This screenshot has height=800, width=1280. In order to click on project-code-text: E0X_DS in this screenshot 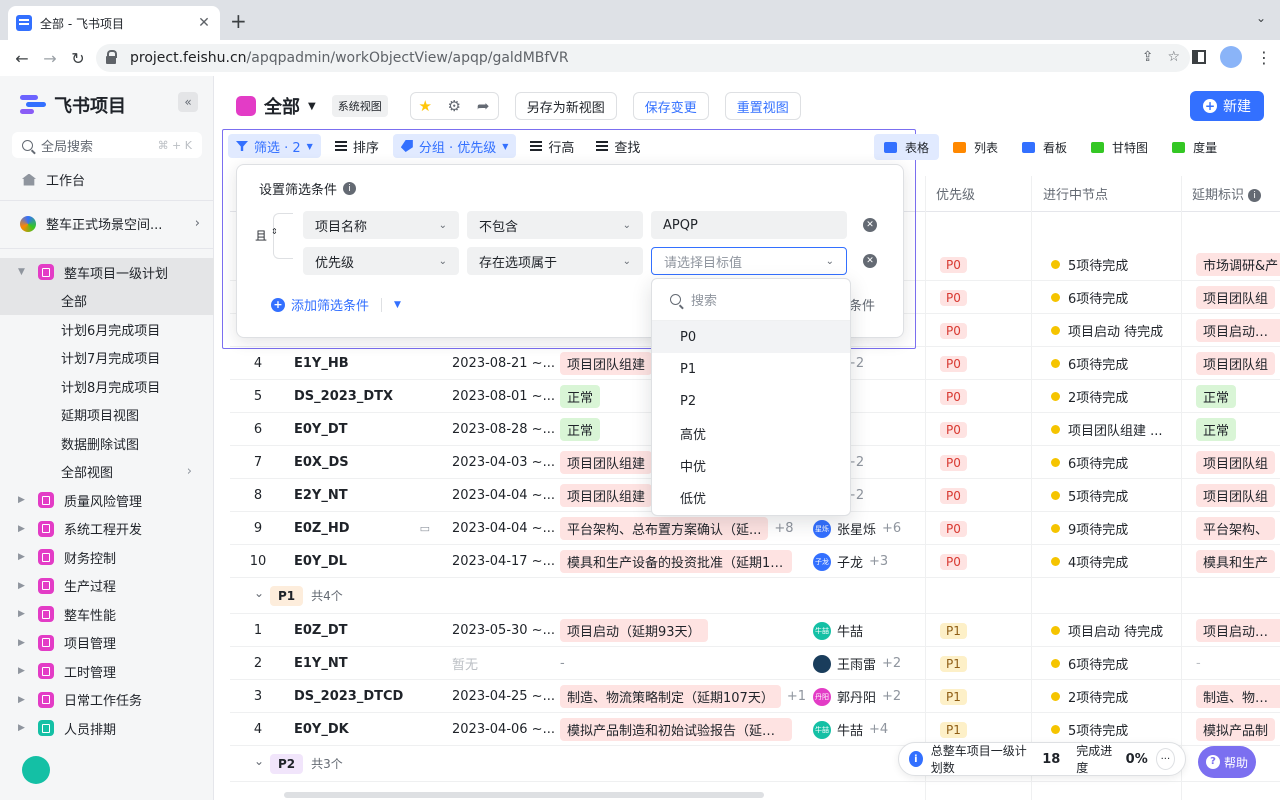, I will do `click(321, 462)`.